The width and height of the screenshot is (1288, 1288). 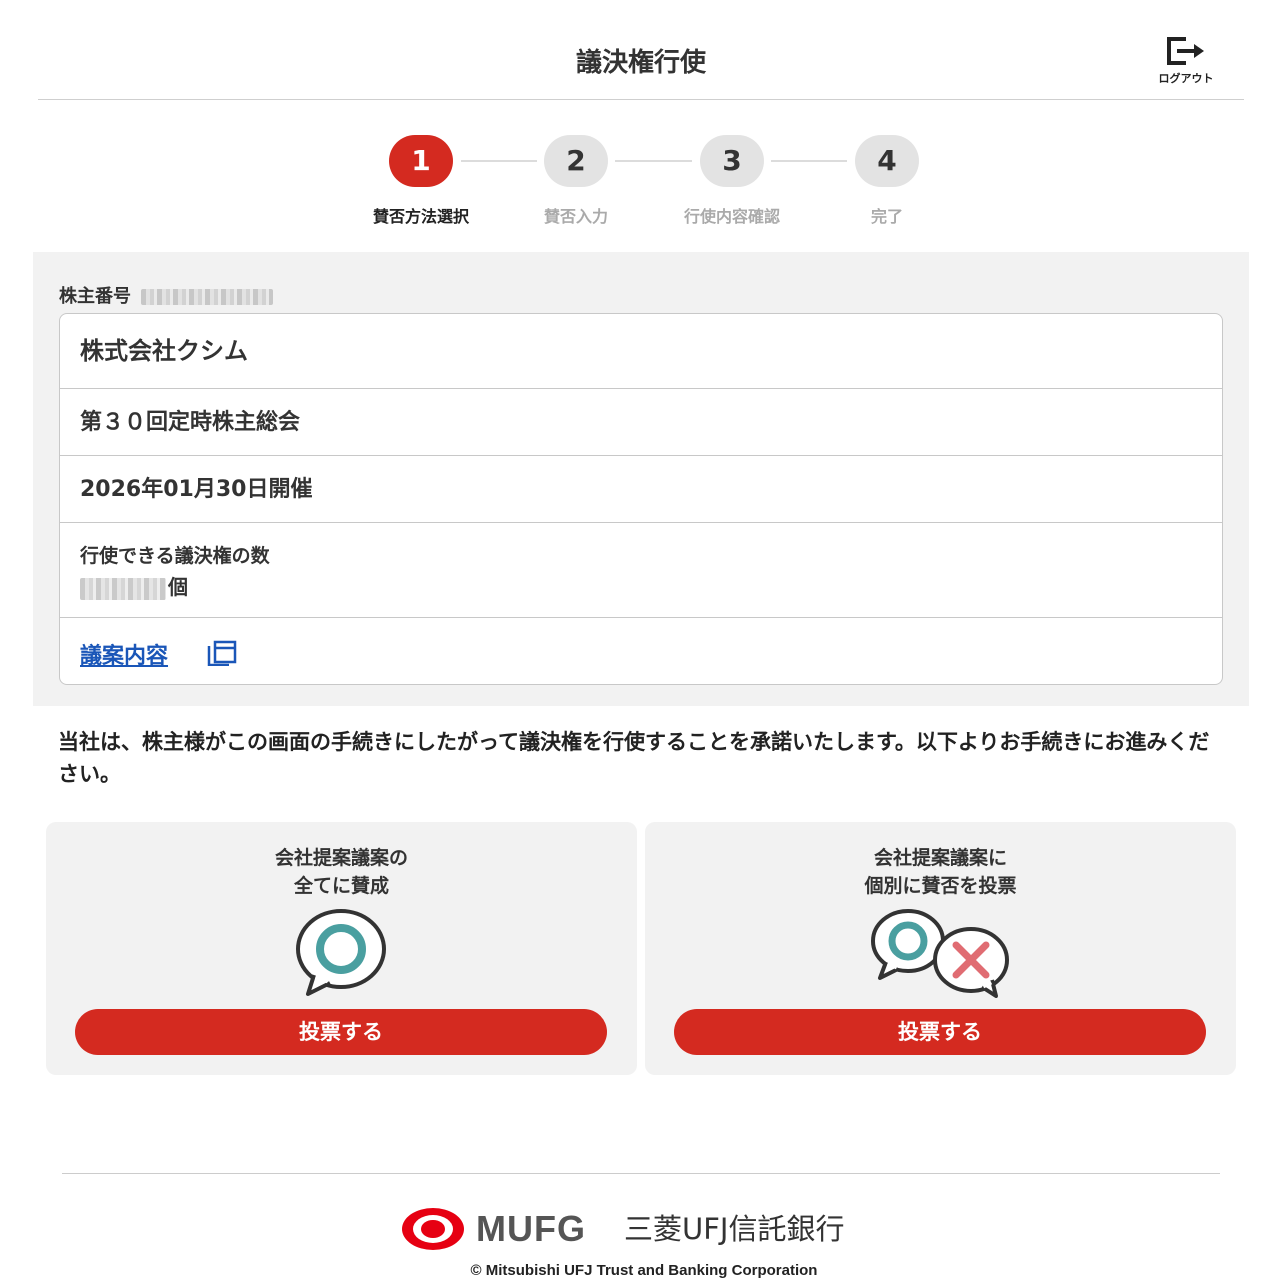 What do you see at coordinates (175, 556) in the screenshot?
I see `voting-rights-label: 行使できる議決権の数` at bounding box center [175, 556].